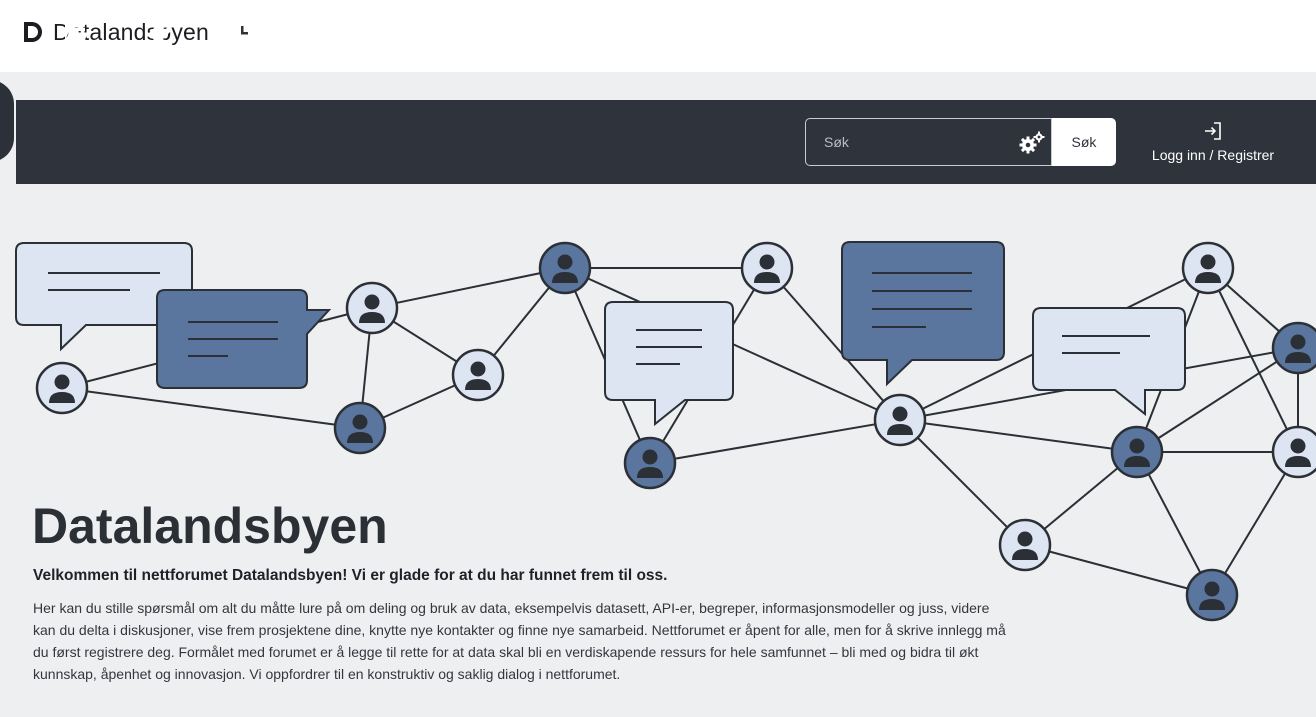 This screenshot has height=717, width=1316. Describe the element at coordinates (210, 526) in the screenshot. I see `page-title: Datalandsbyen` at that location.